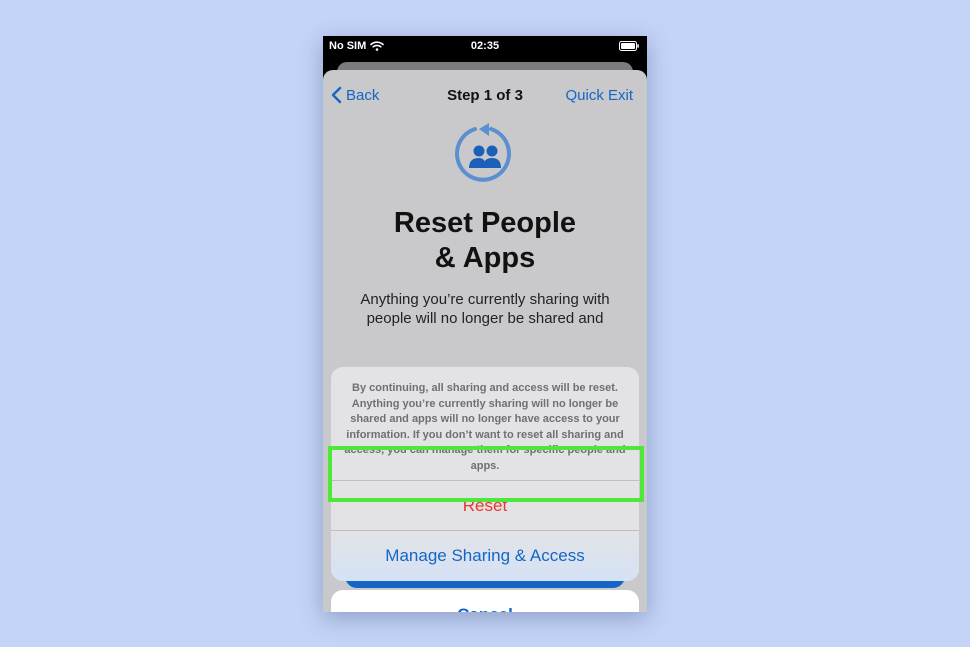  What do you see at coordinates (629, 46) in the screenshot?
I see `battery-icon` at bounding box center [629, 46].